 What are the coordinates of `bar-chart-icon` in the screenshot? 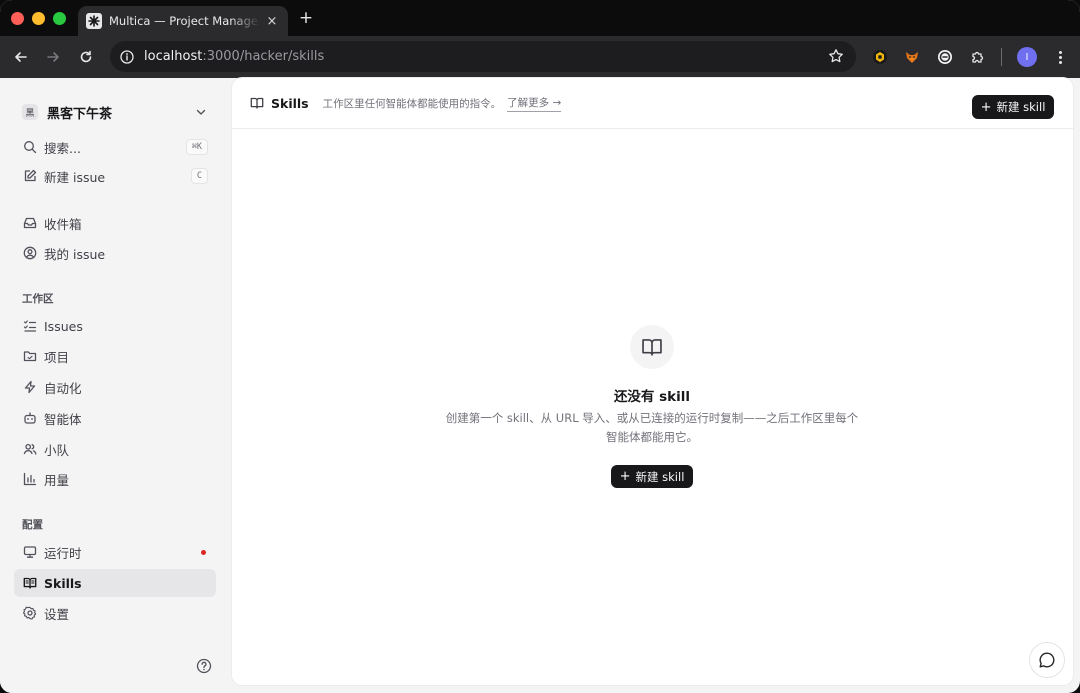 It's located at (29, 479).